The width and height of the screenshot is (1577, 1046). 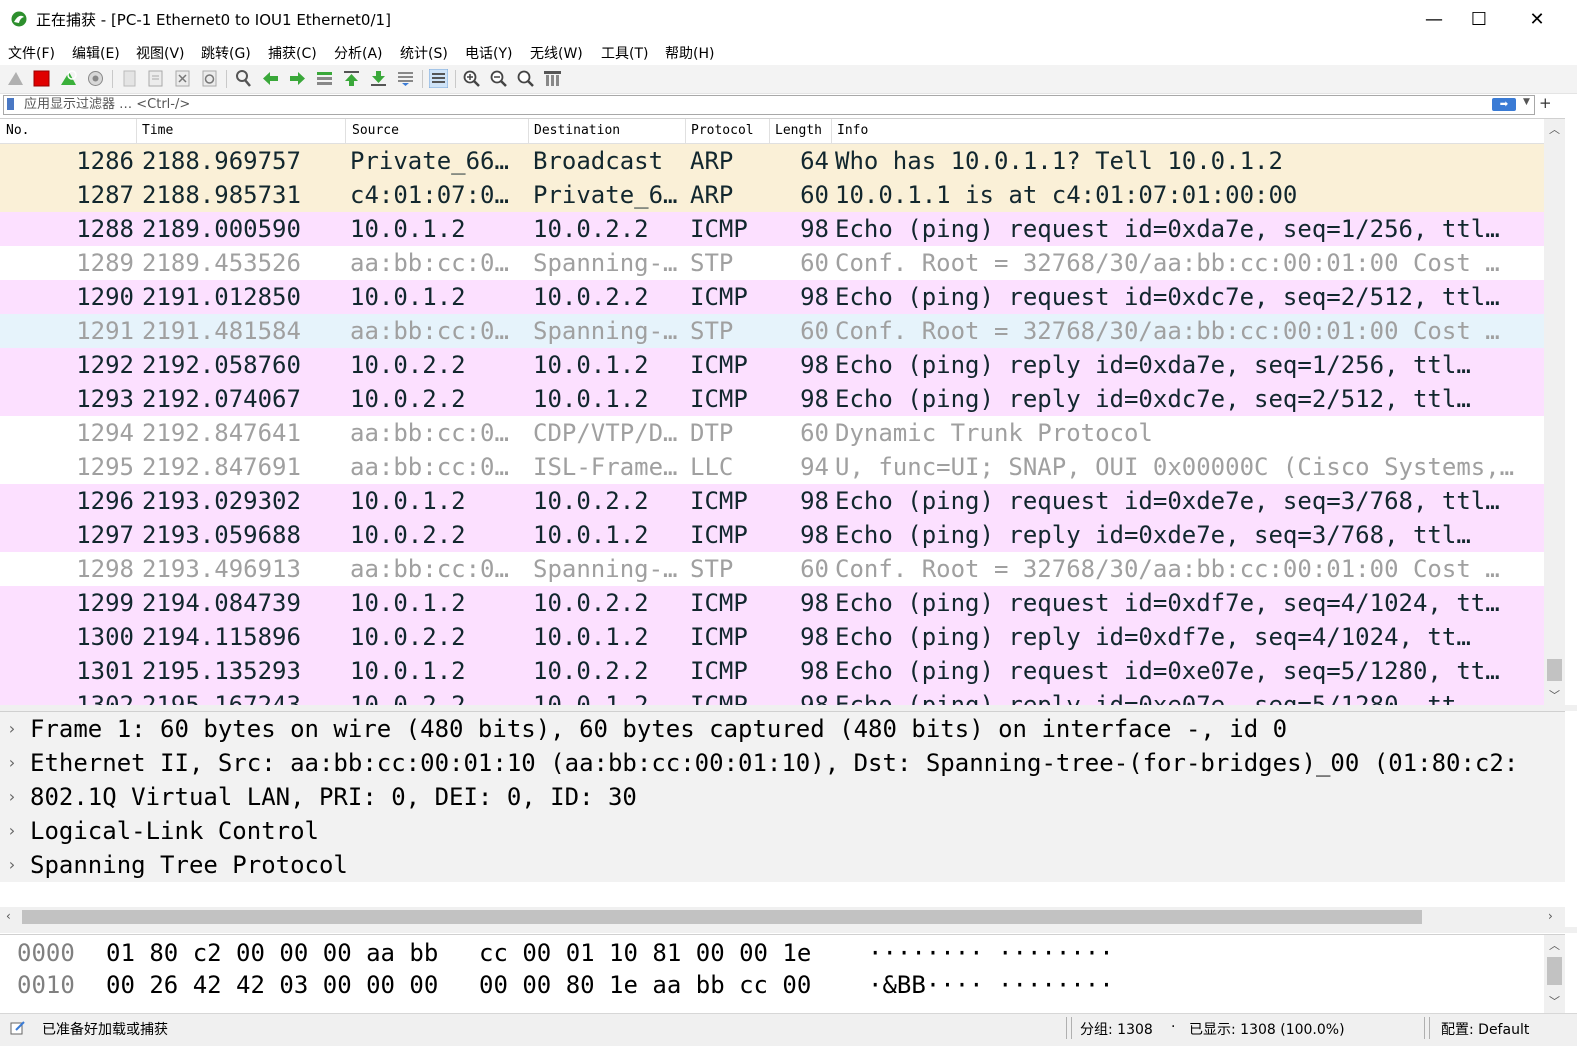 What do you see at coordinates (498, 78) in the screenshot?
I see `zoom-out-icon` at bounding box center [498, 78].